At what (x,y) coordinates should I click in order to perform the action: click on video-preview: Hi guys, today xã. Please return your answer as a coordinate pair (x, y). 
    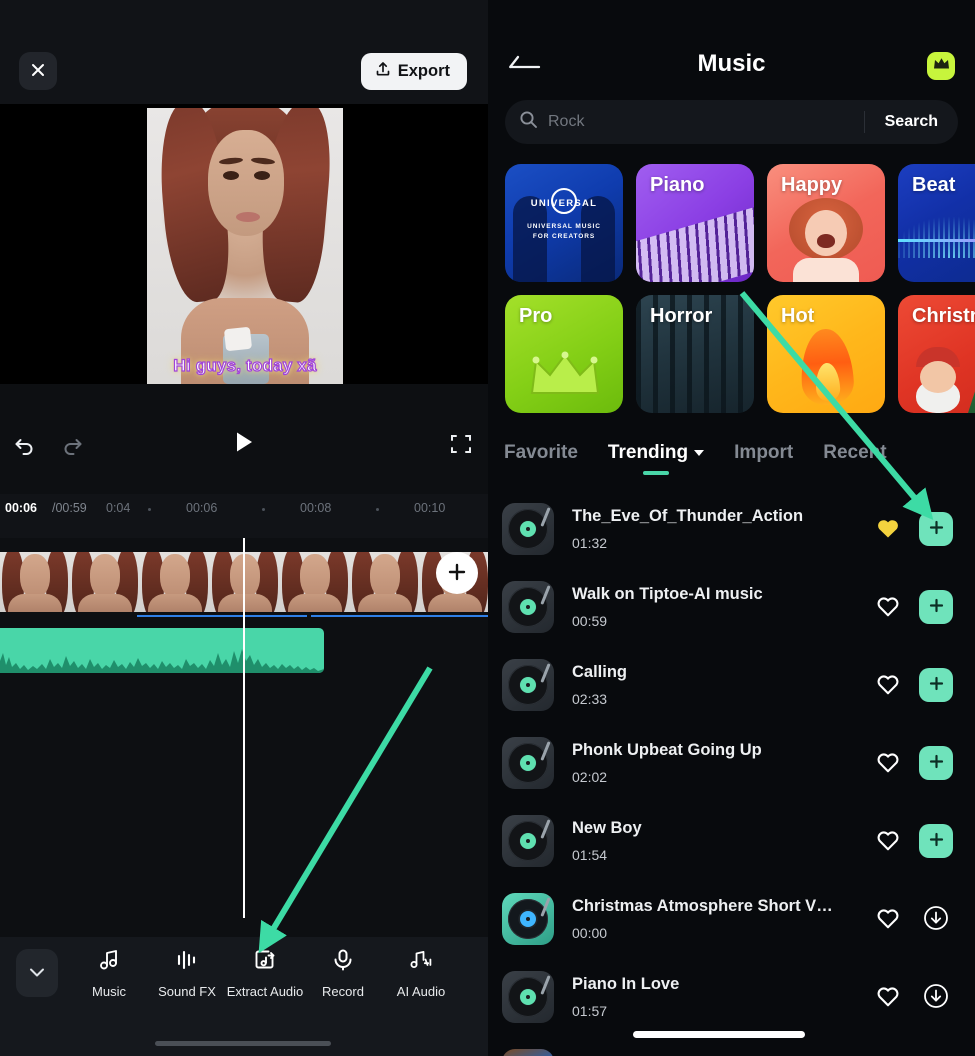
    Looking at the image, I should click on (244, 244).